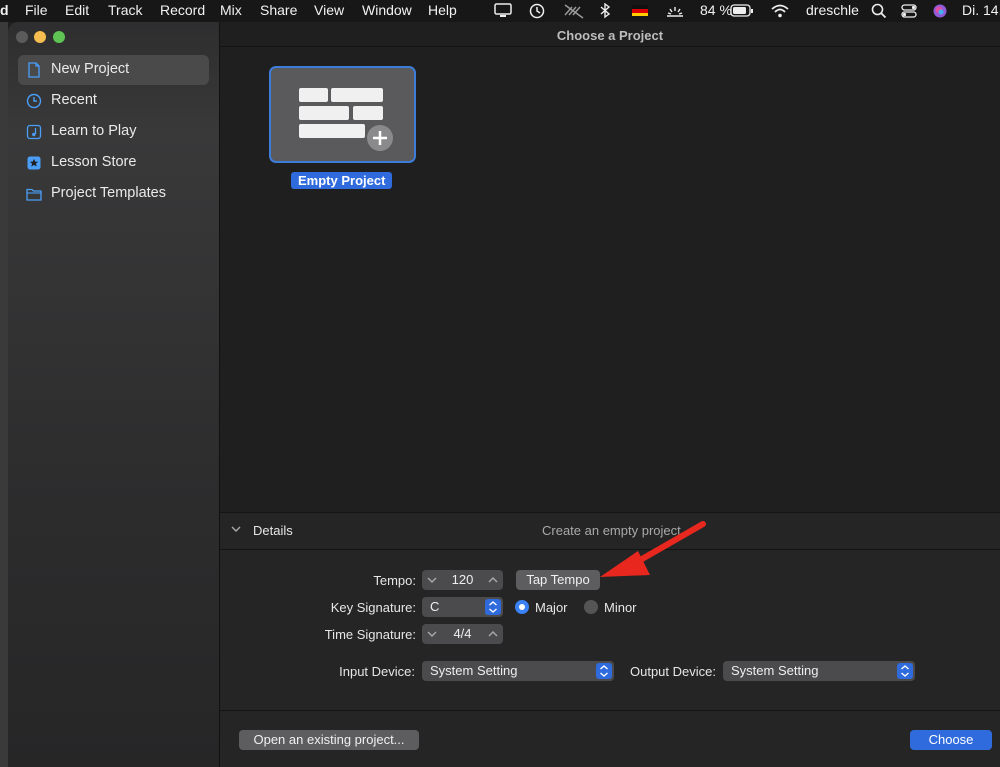  I want to click on menu-view: View, so click(329, 10).